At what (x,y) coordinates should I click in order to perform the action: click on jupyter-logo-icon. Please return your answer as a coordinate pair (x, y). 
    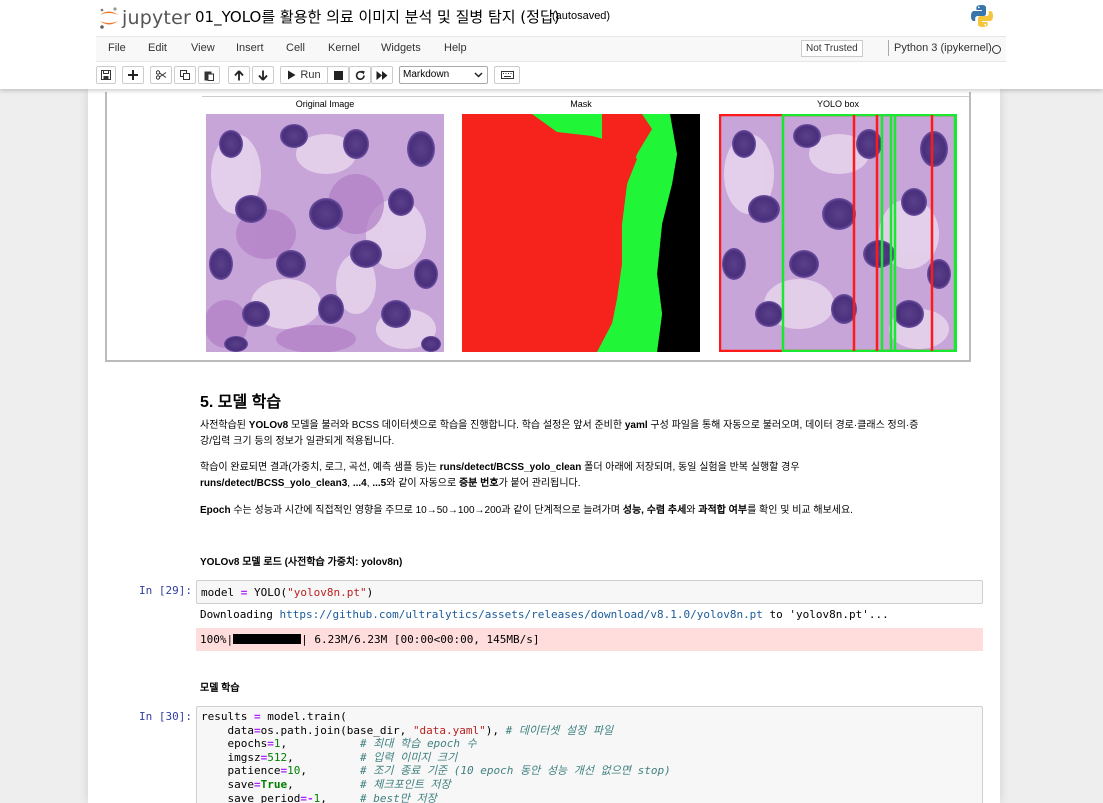
    Looking at the image, I should click on (109, 18).